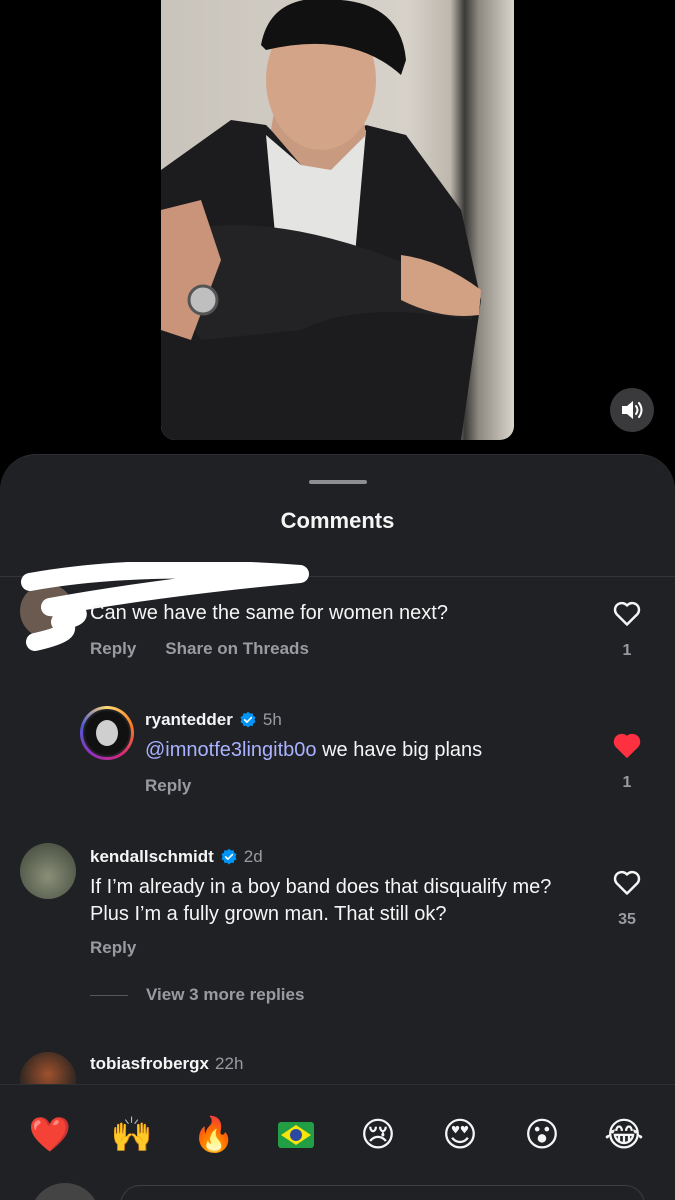  I want to click on heart-filled-icon, so click(627, 745).